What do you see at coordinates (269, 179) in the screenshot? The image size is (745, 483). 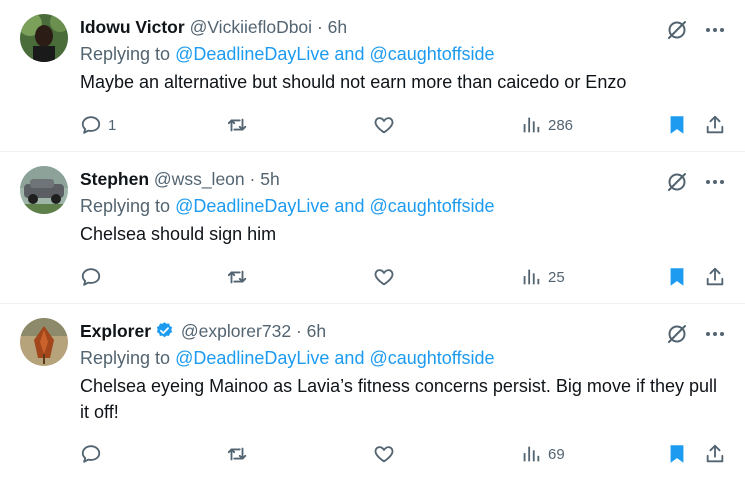 I see `timestamp: 5h` at bounding box center [269, 179].